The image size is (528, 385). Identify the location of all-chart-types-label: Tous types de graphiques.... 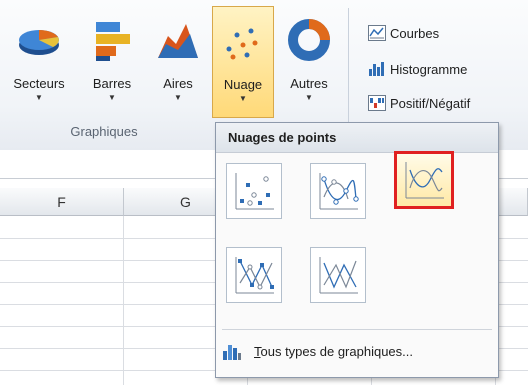
(333, 351).